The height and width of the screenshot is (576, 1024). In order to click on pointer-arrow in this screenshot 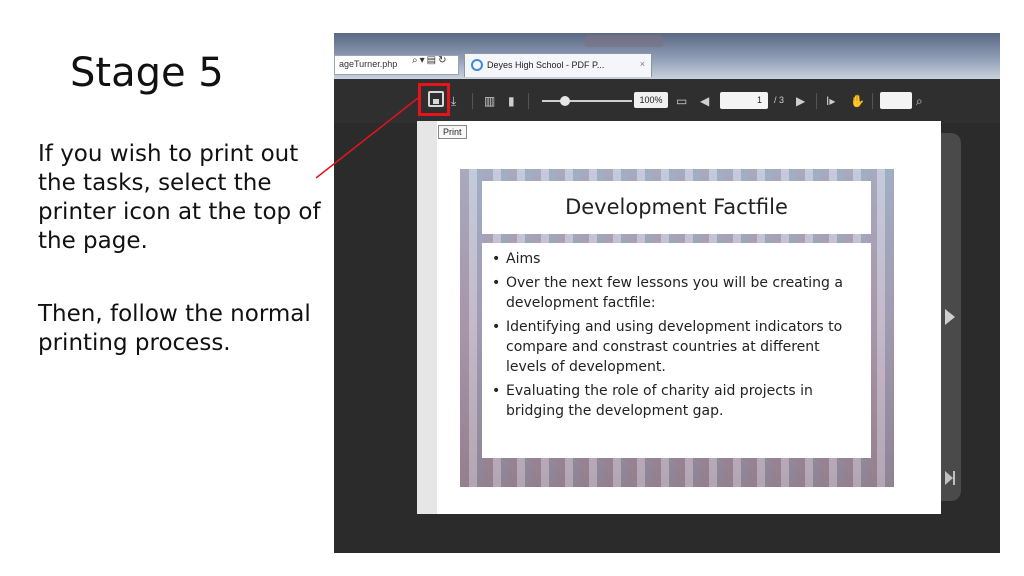, I will do `click(367, 138)`.